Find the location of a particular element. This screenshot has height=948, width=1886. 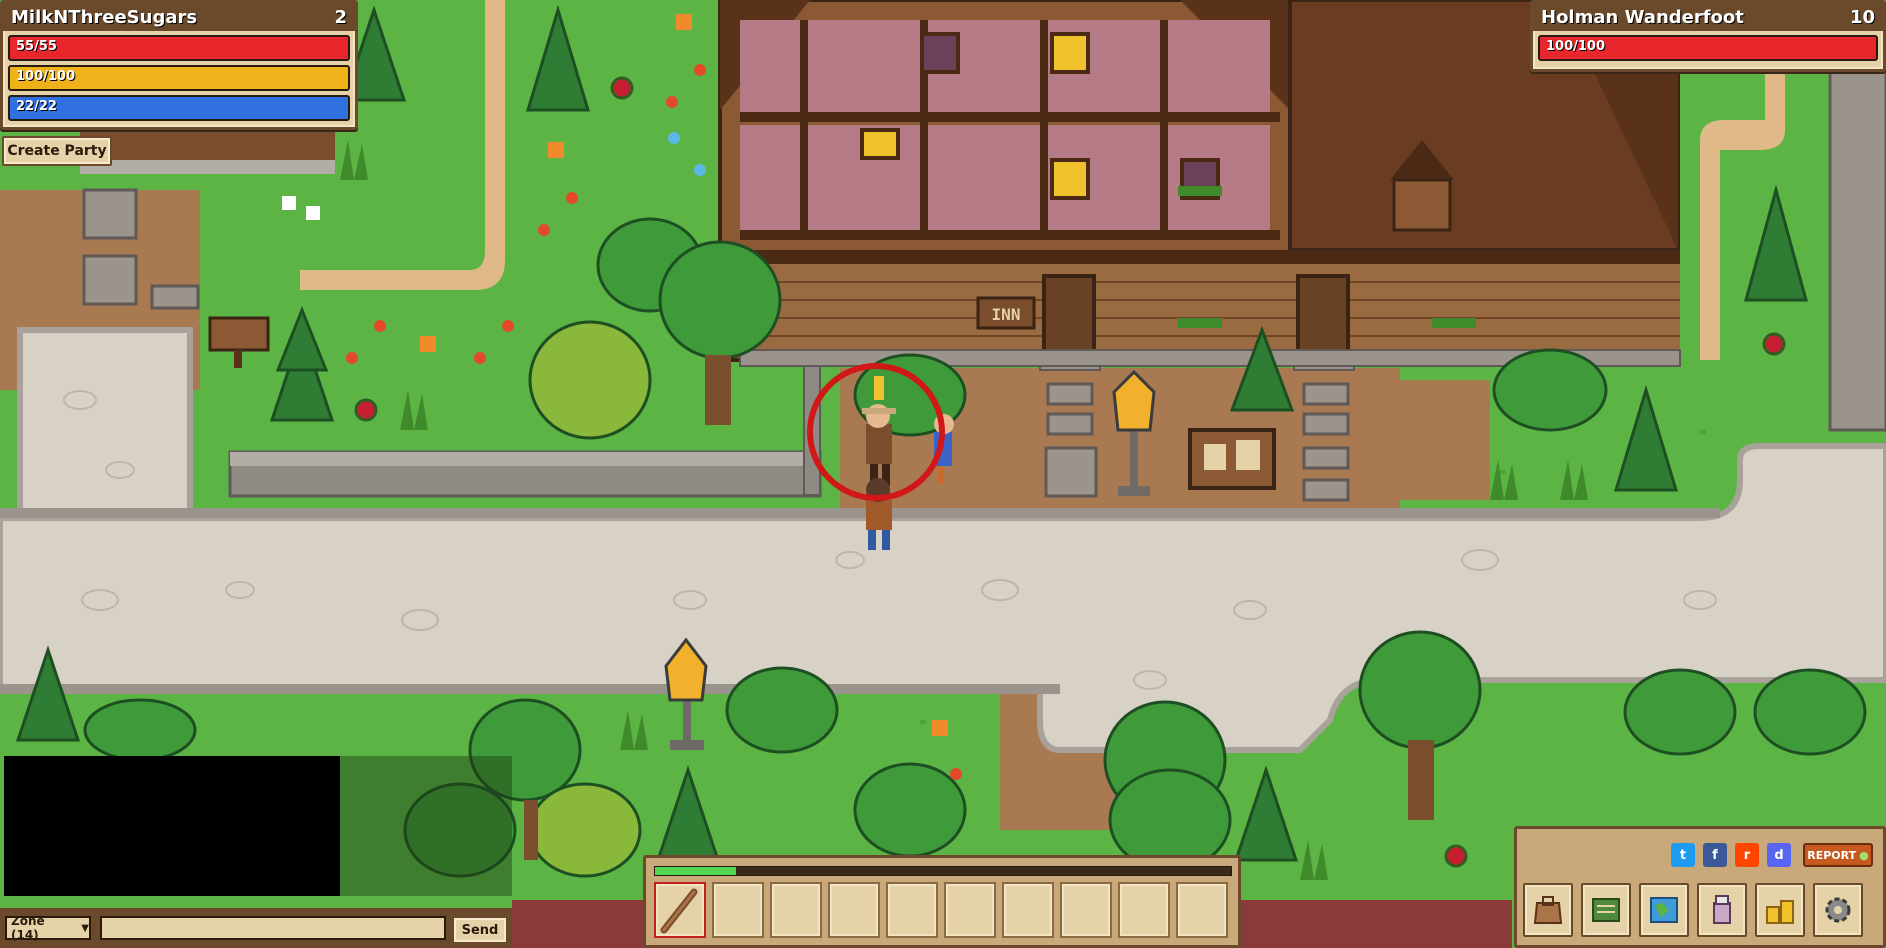

create-party-button: Create Party is located at coordinates (57, 151).